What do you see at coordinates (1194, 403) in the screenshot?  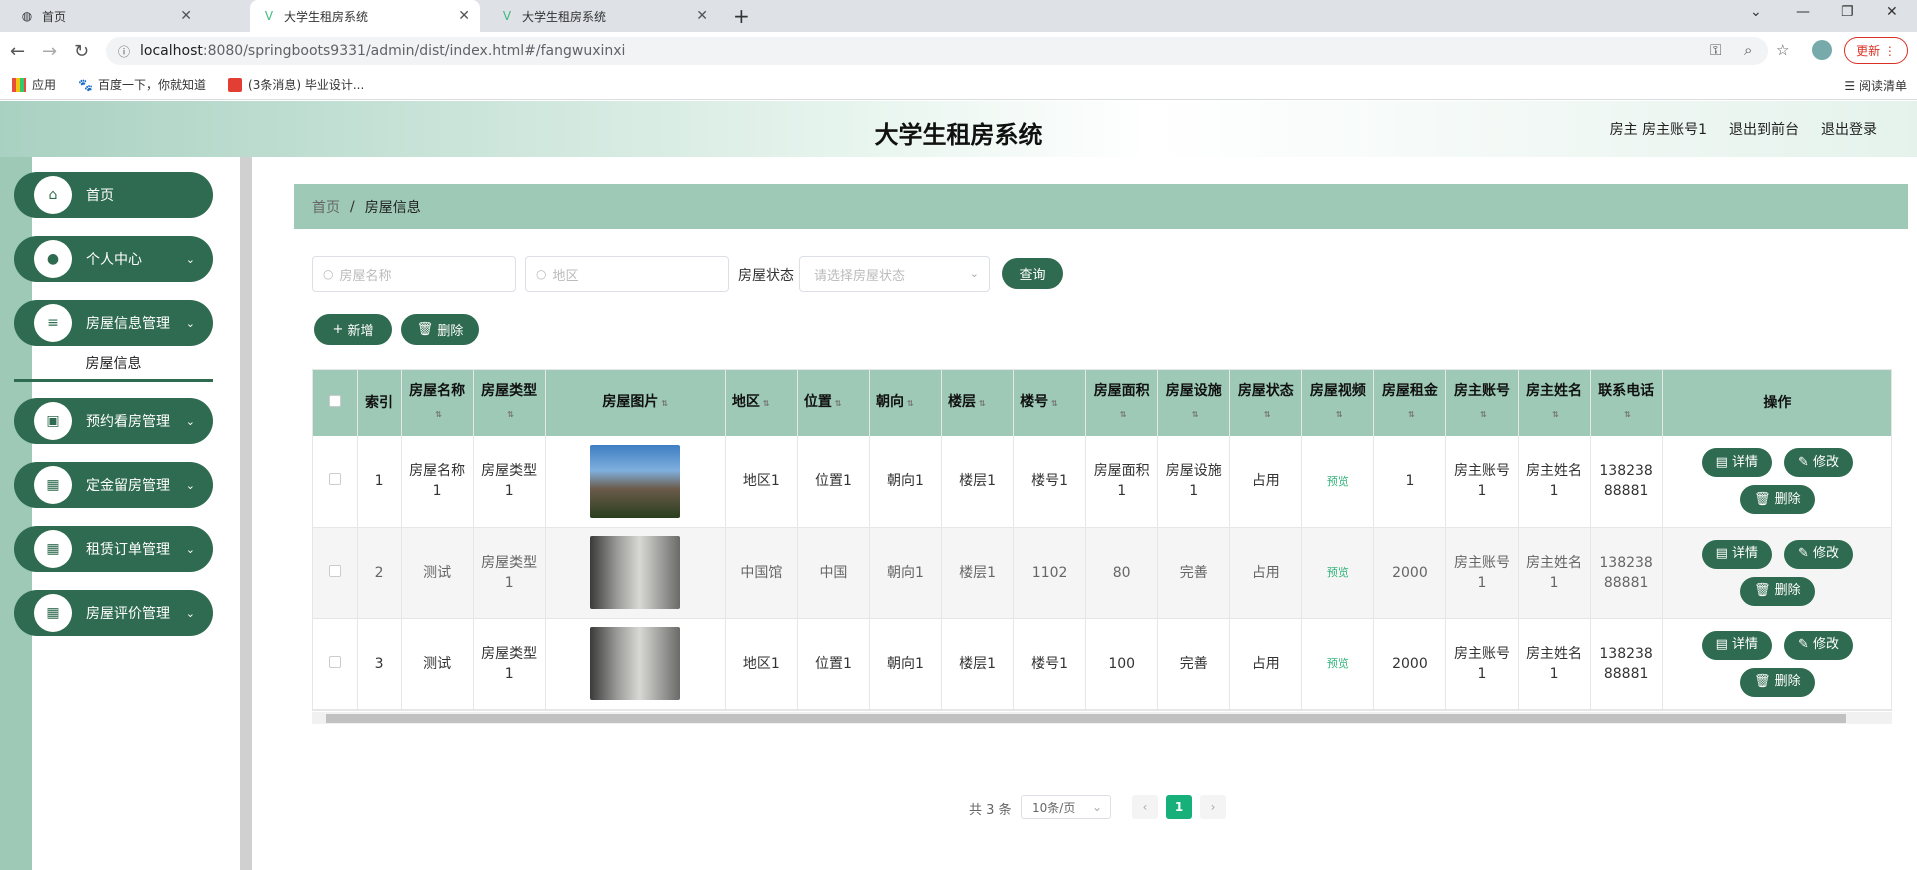 I see `column-header: 房屋设施 ⇅` at bounding box center [1194, 403].